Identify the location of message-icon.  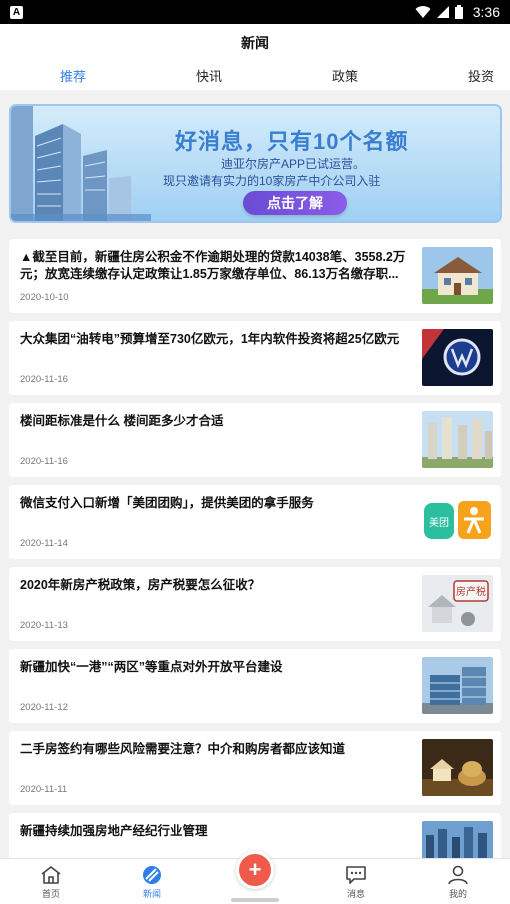
(356, 875).